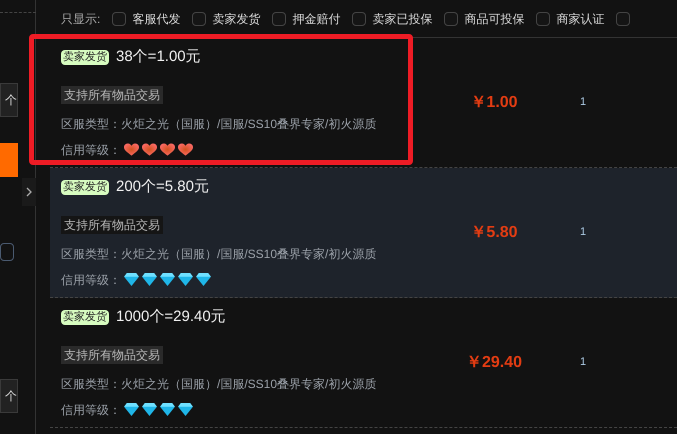 The image size is (677, 434). Describe the element at coordinates (316, 19) in the screenshot. I see `filter-option: 押金赔付` at that location.